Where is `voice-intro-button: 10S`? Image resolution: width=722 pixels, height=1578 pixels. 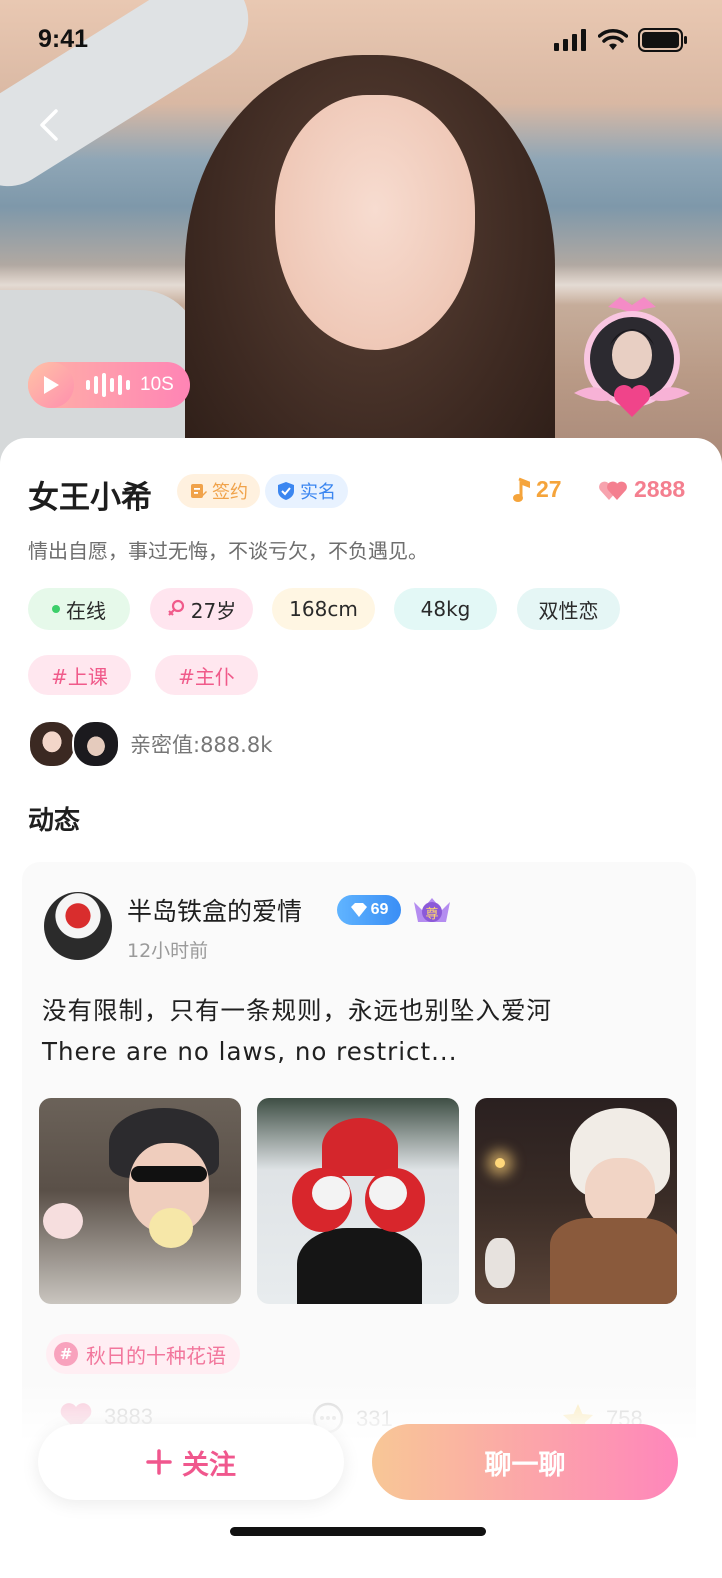
voice-intro-button: 10S is located at coordinates (109, 385).